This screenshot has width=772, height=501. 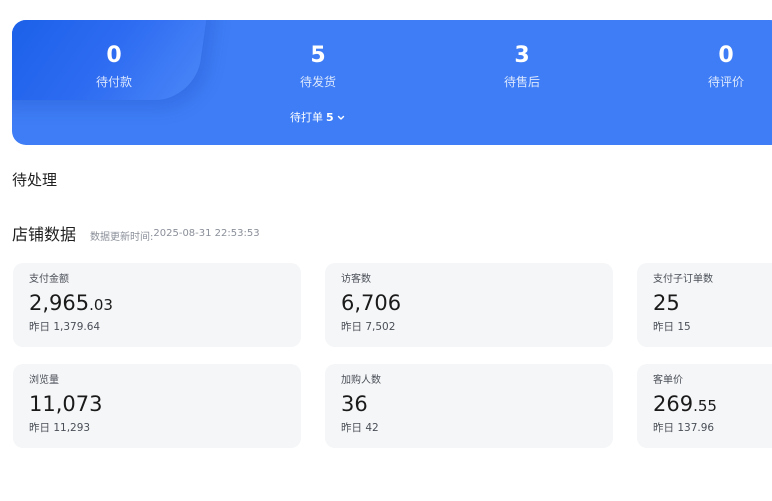 What do you see at coordinates (684, 327) in the screenshot?
I see `yesterday-value: 15` at bounding box center [684, 327].